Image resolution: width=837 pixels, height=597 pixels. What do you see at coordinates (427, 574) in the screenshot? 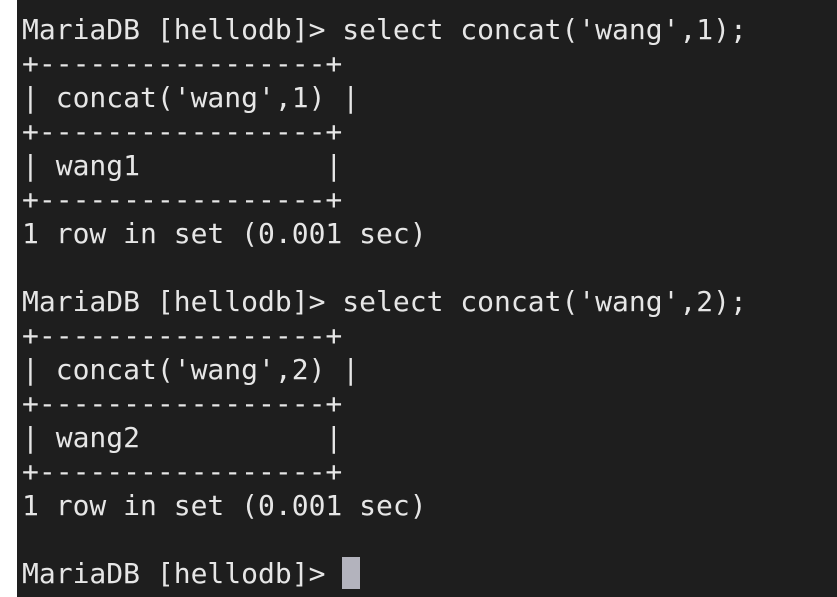
I see `terminal-prompt-line: MariaDB [hellodb]>` at bounding box center [427, 574].